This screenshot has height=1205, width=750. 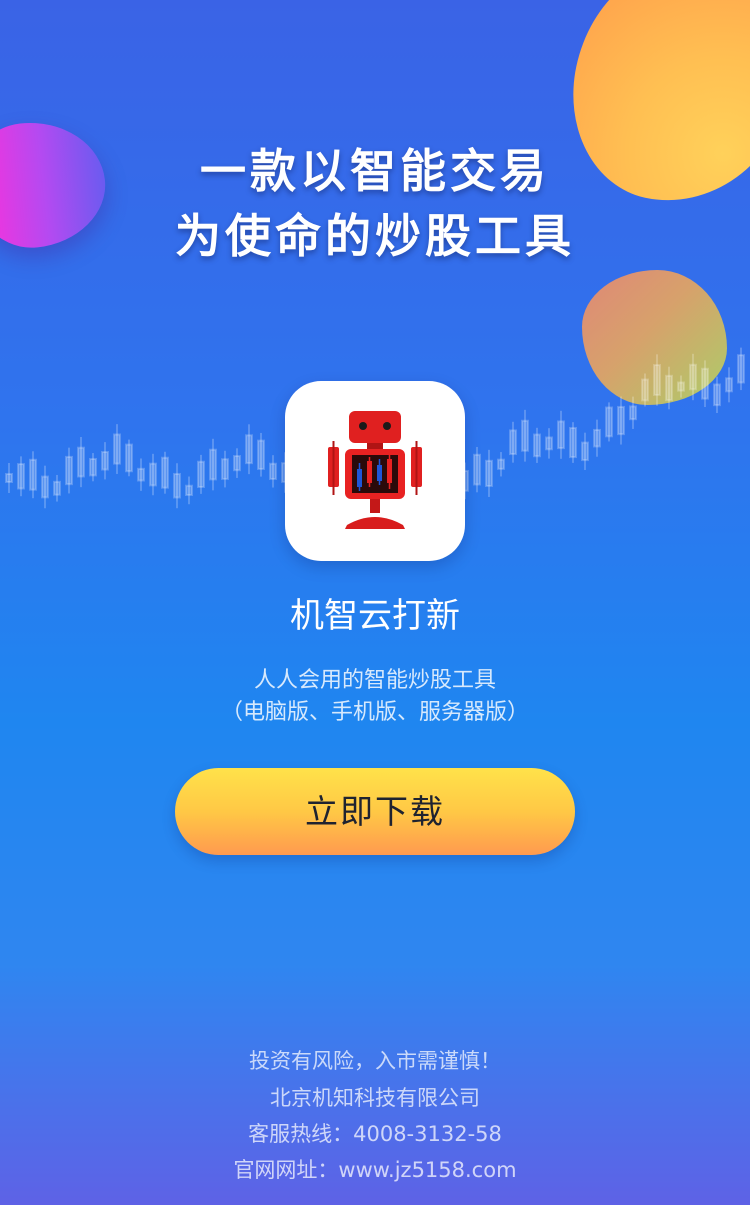 What do you see at coordinates (375, 1098) in the screenshot?
I see `company-name: 北京机知科技有限公司` at bounding box center [375, 1098].